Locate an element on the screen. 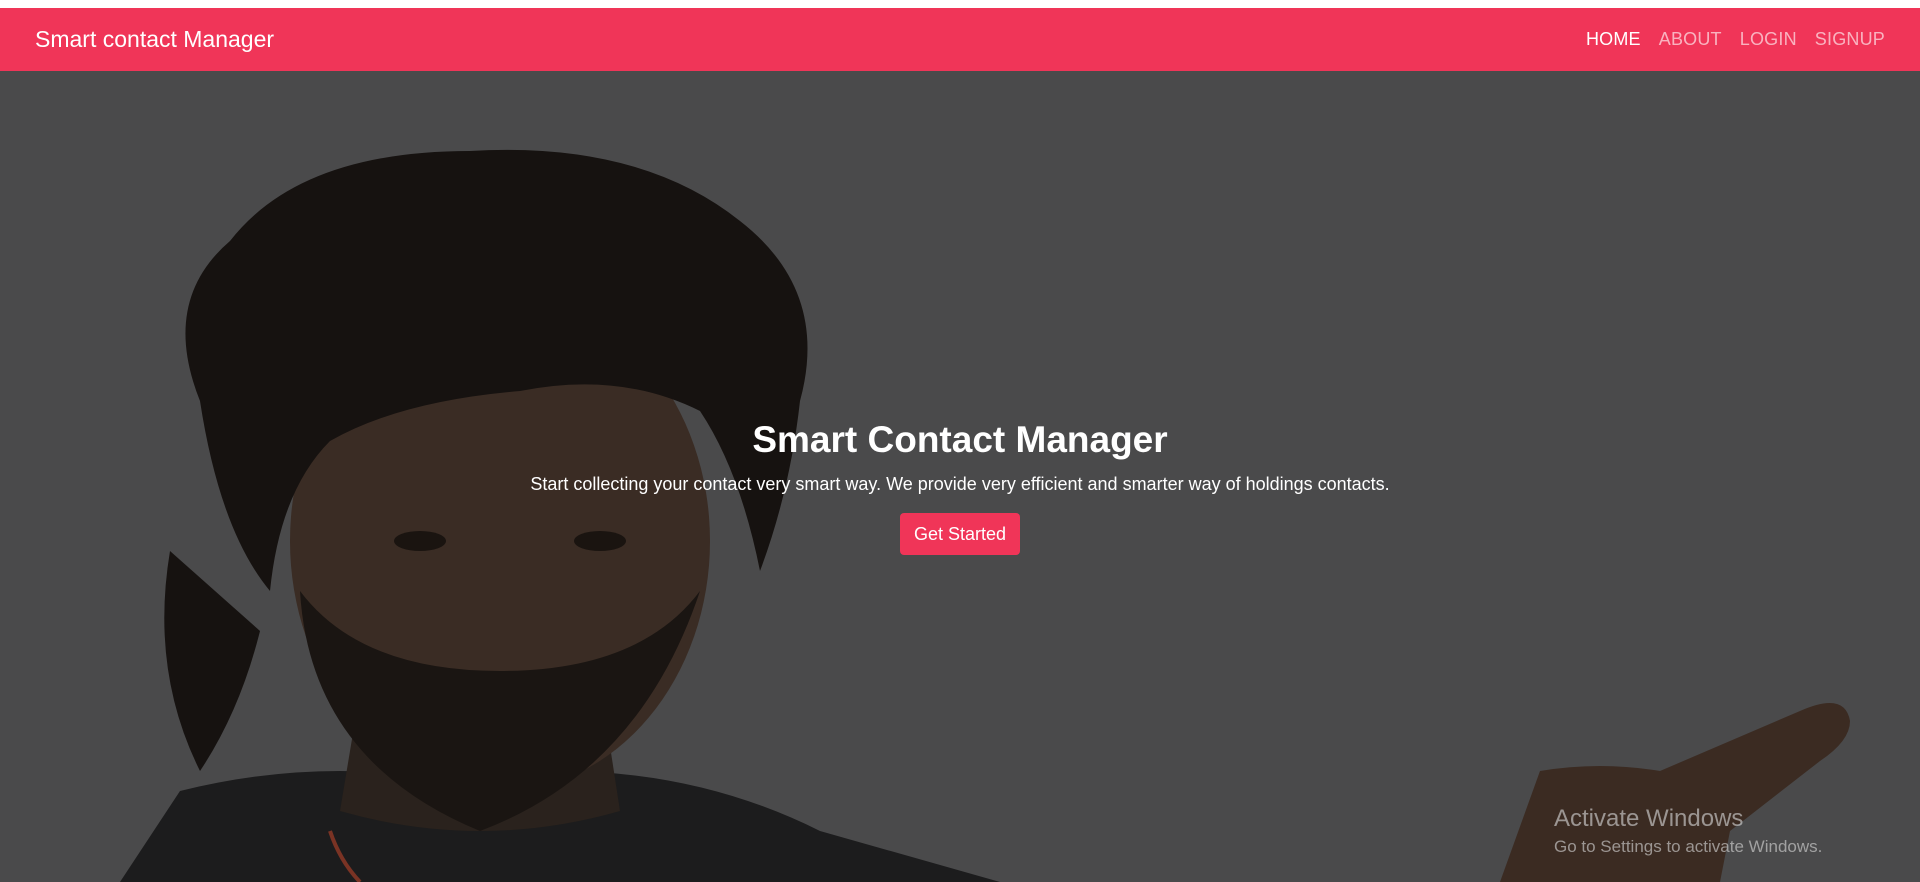 Image resolution: width=1920 pixels, height=882 pixels. nav-link-login: LOGIN is located at coordinates (1768, 39).